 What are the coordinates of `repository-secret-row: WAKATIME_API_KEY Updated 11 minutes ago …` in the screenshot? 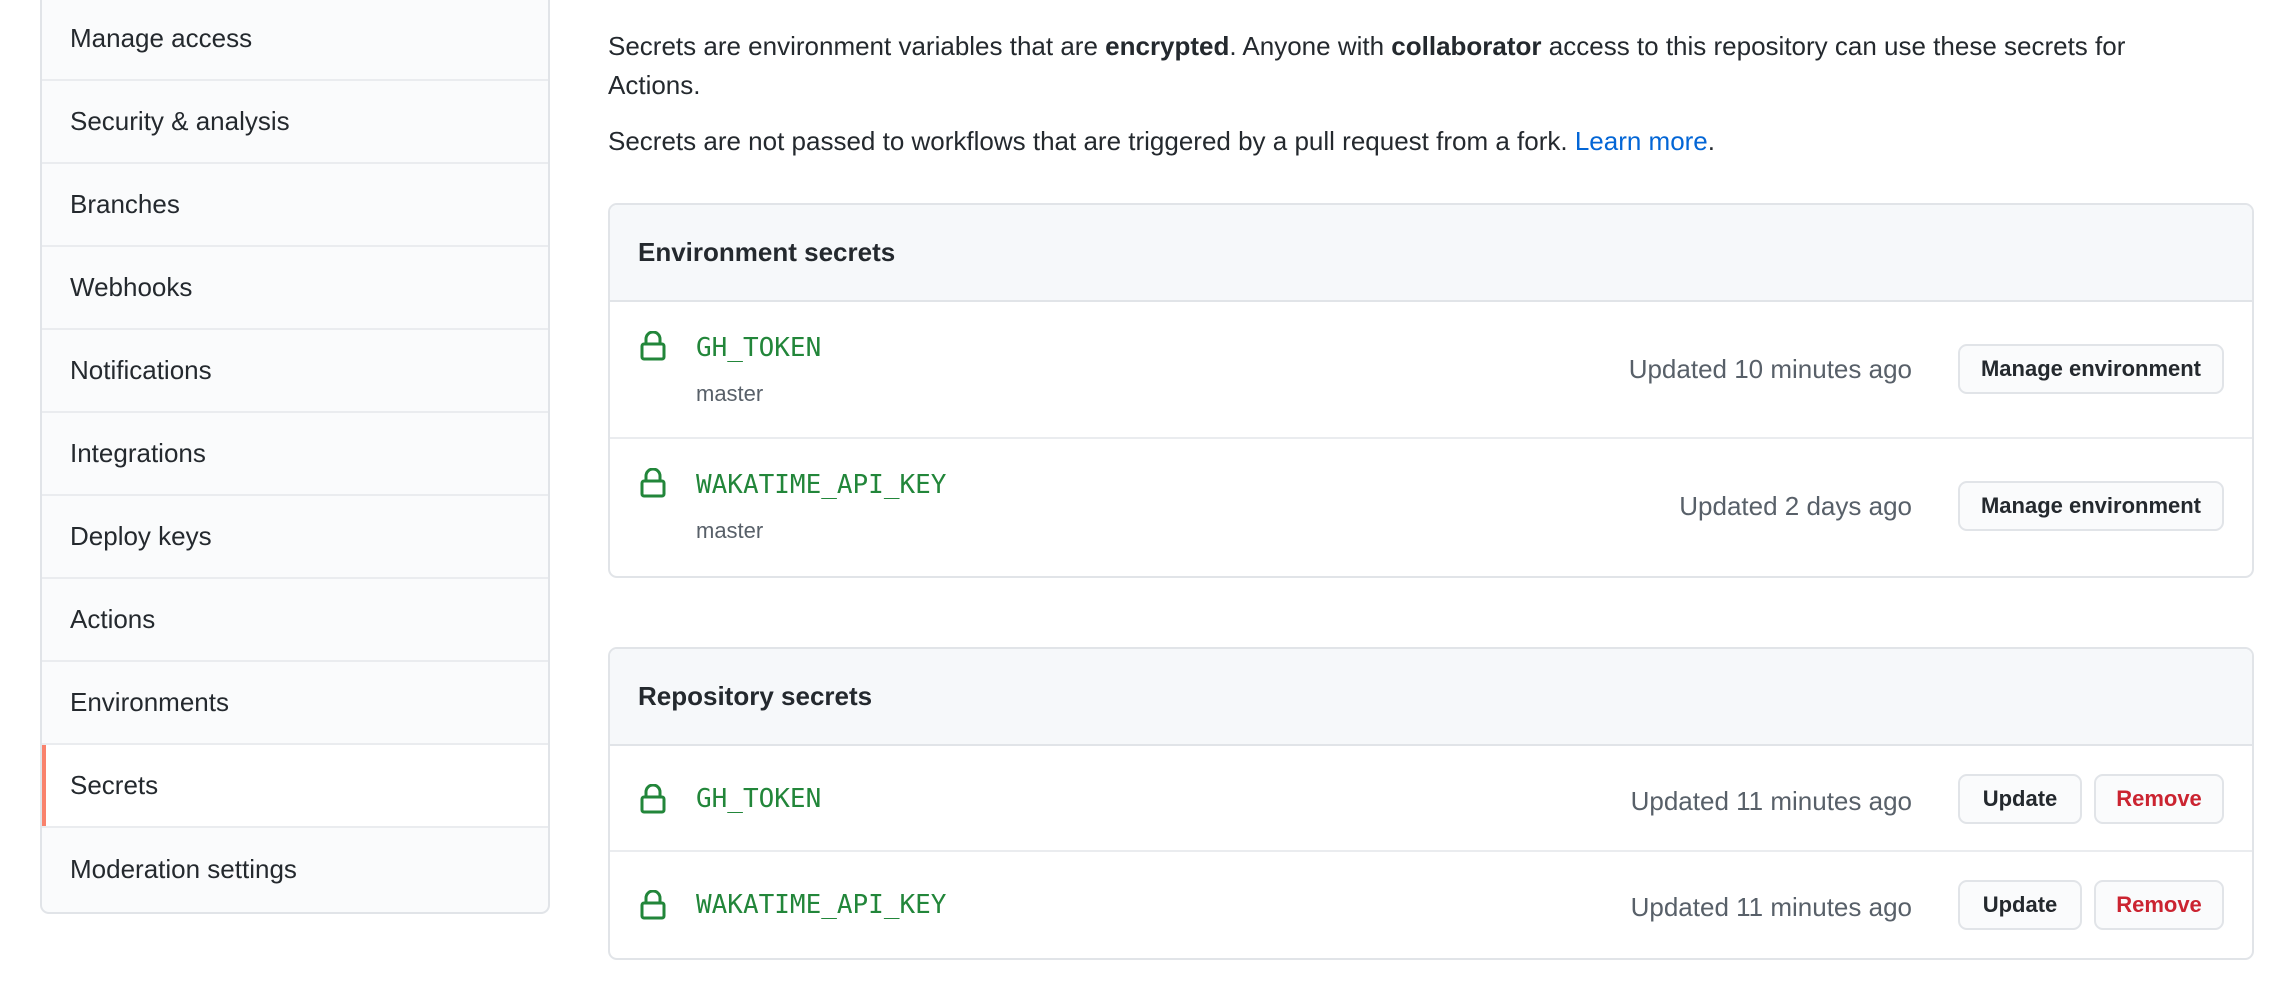 It's located at (1431, 905).